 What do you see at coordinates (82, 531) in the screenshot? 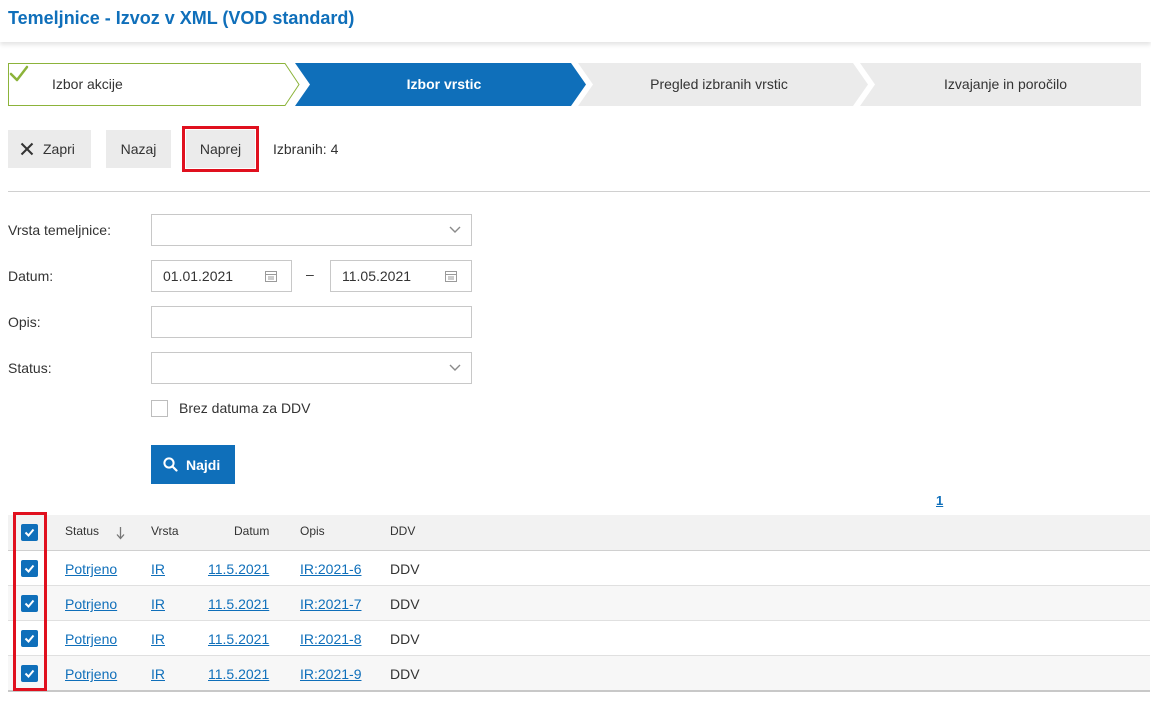
I see `column-header-status: Status` at bounding box center [82, 531].